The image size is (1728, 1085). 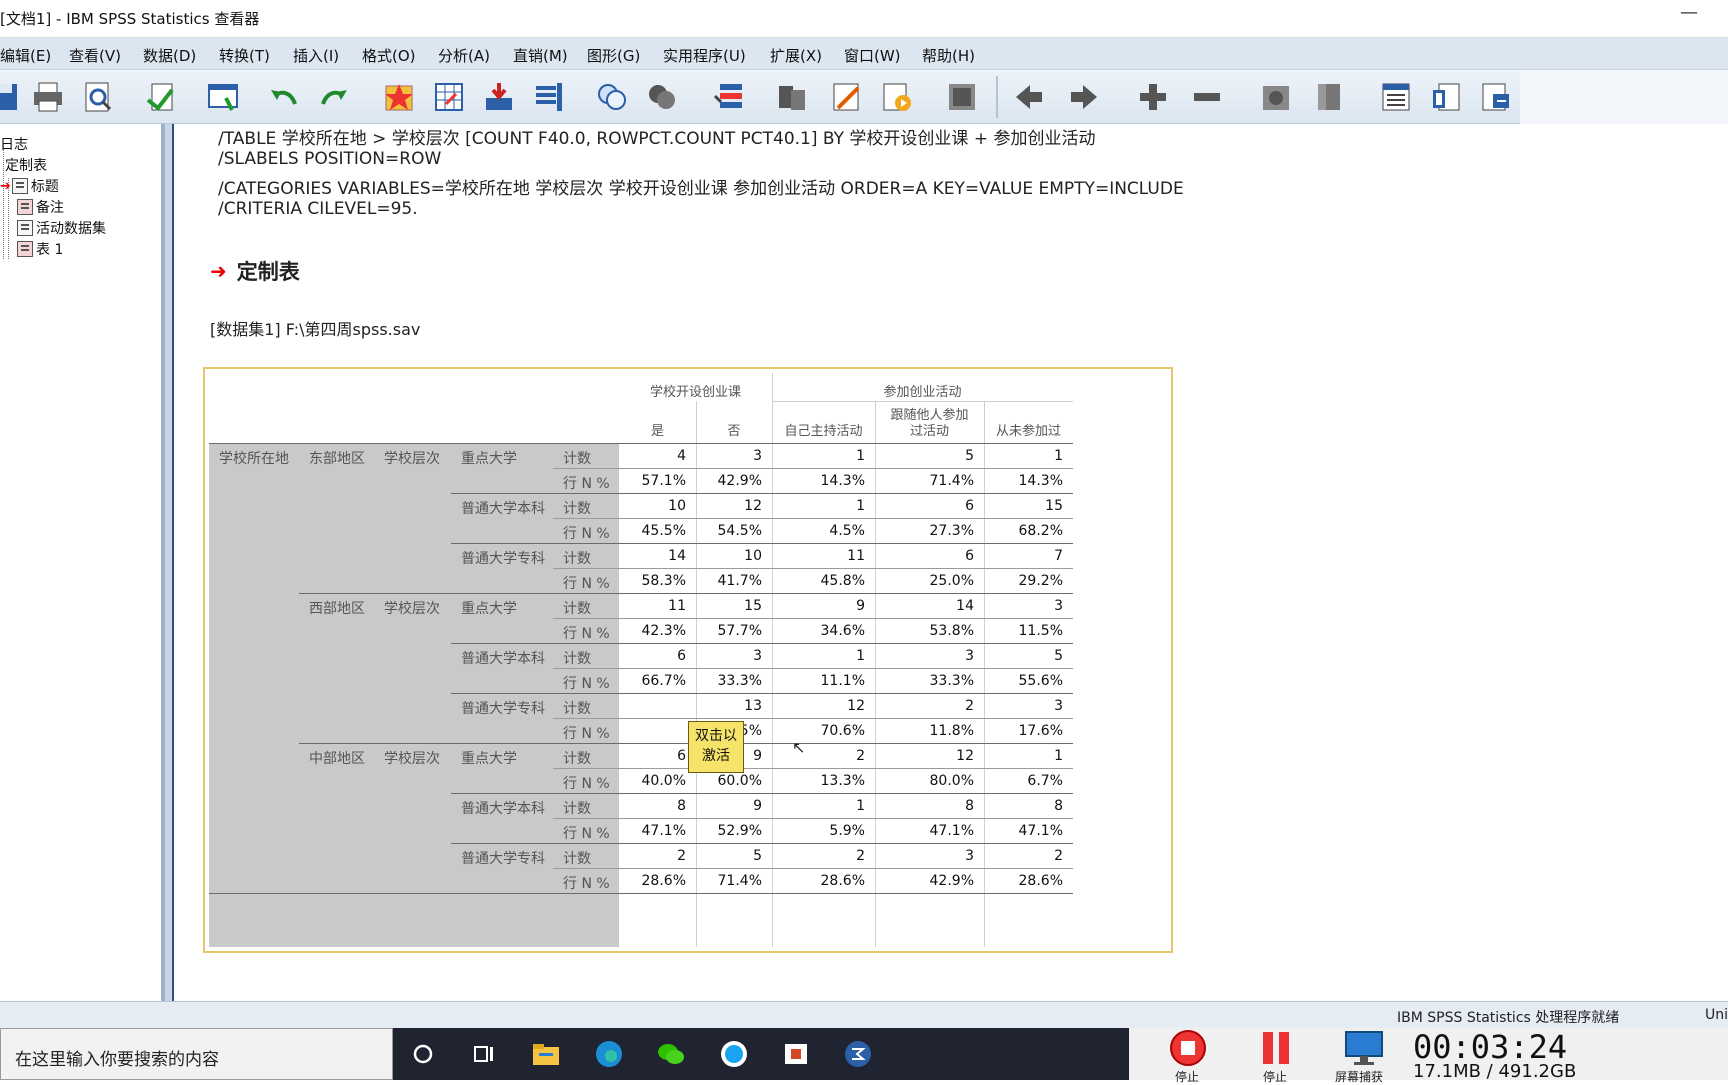 What do you see at coordinates (739, 881) in the screenshot?
I see `table-cell: 71.4%` at bounding box center [739, 881].